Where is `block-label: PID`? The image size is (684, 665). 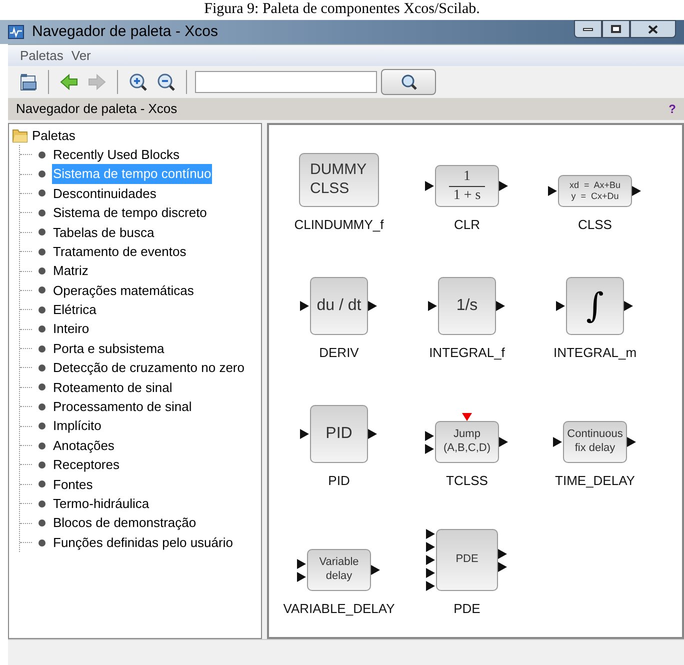 block-label: PID is located at coordinates (339, 481).